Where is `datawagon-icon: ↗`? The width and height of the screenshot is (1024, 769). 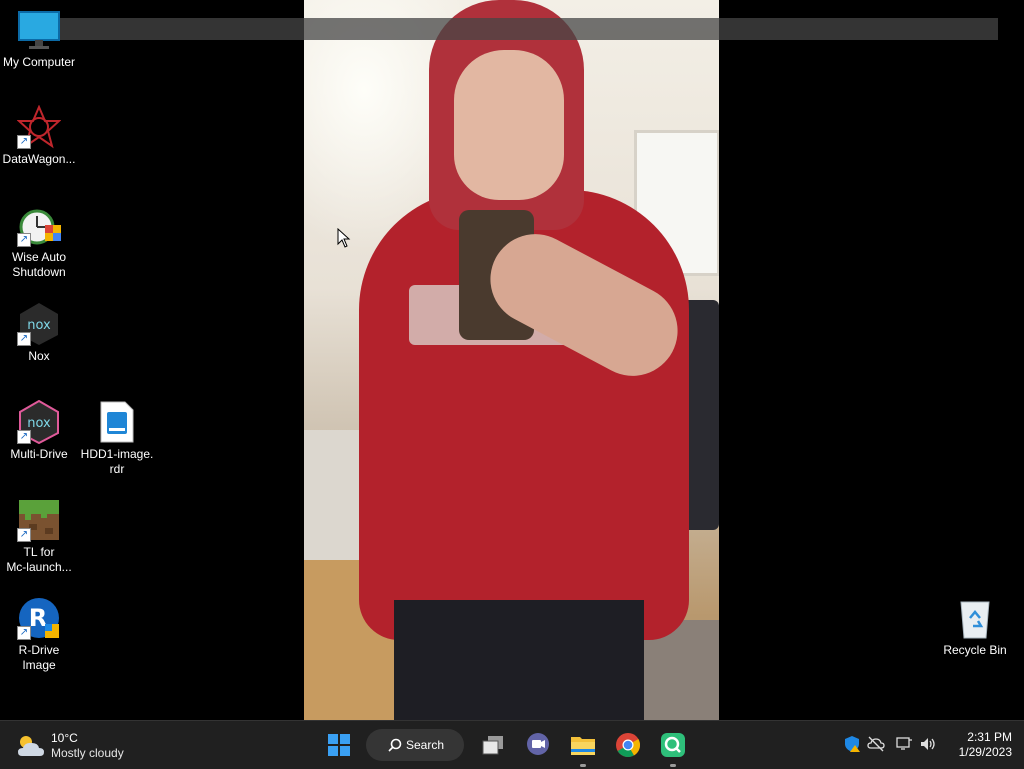
datawagon-icon: ↗ is located at coordinates (39, 126).